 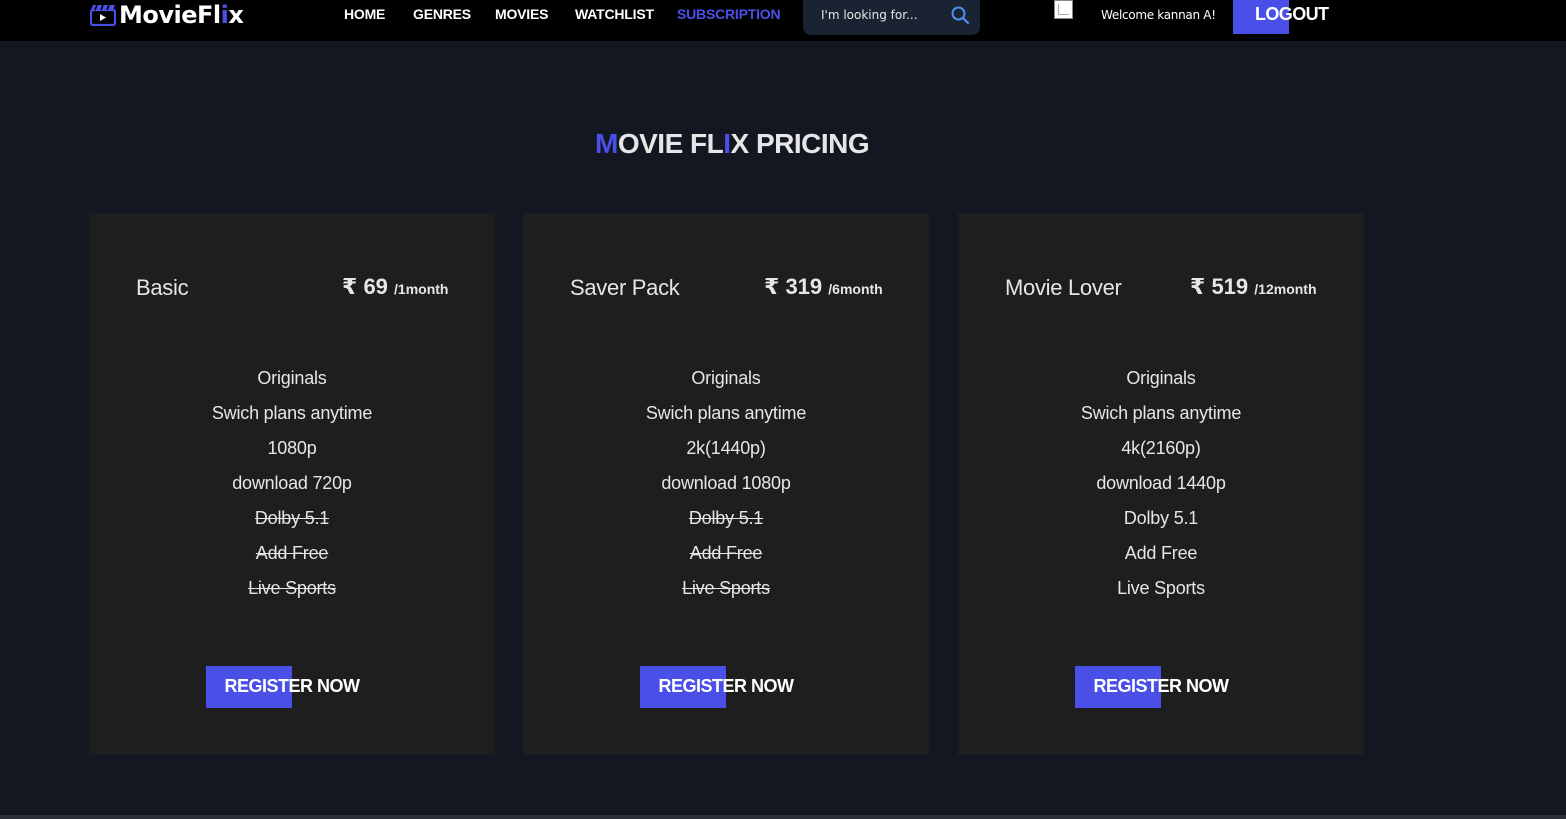 I want to click on feature-item: 1080p, so click(x=292, y=448).